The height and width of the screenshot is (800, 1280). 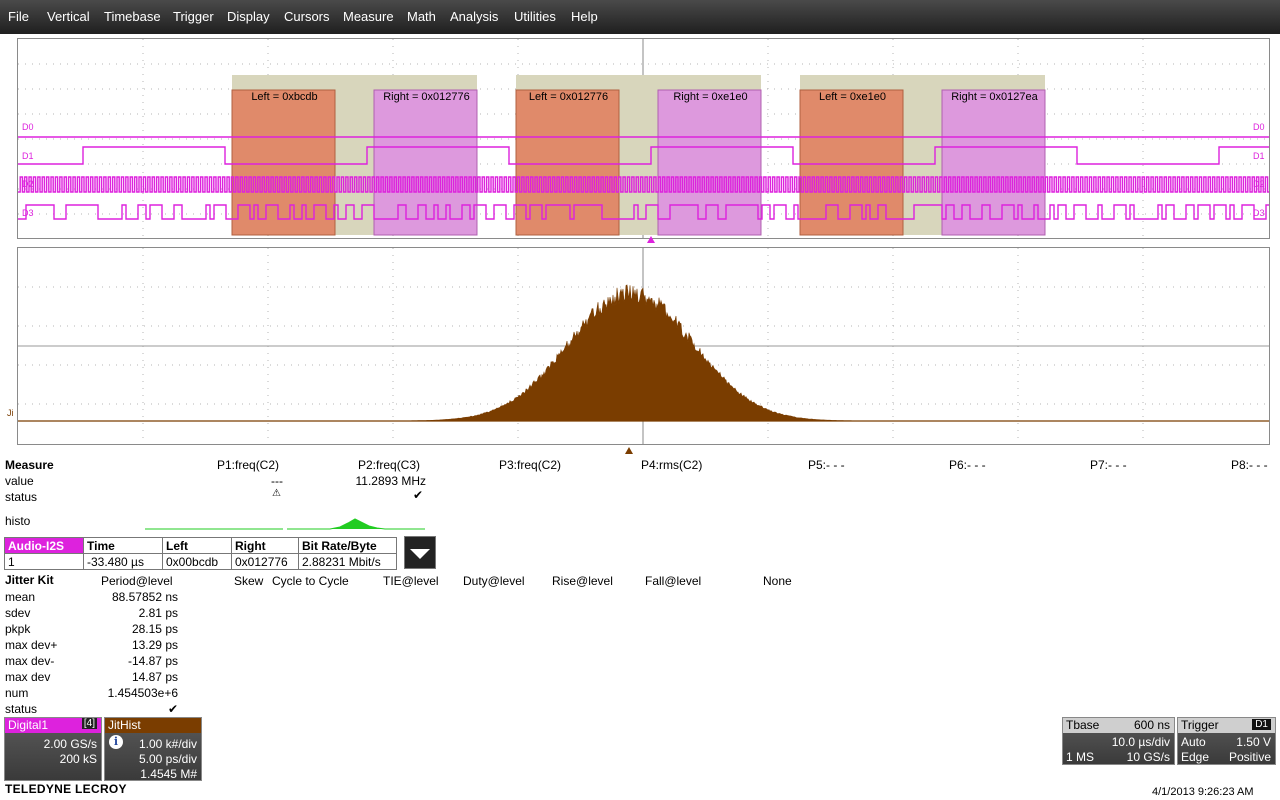 I want to click on jitter-tab-fall: Fall@level, so click(x=673, y=581).